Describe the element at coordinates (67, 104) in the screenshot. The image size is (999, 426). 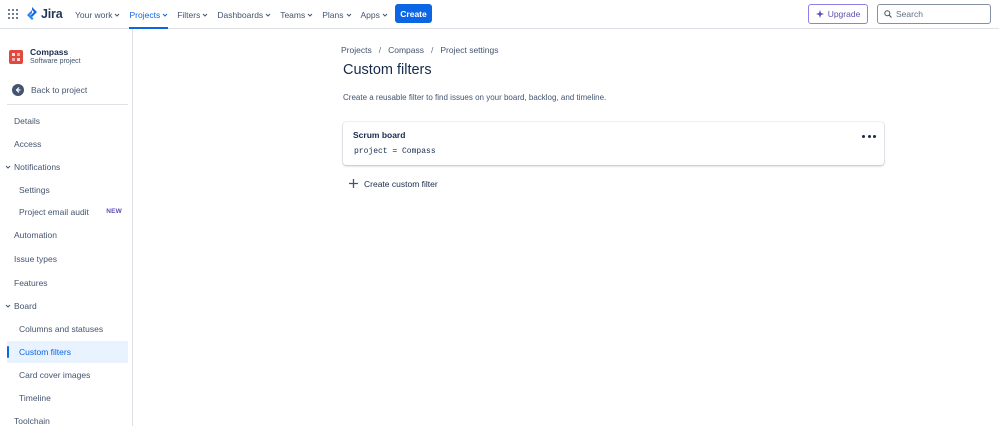
I see `sidebar-divider` at that location.